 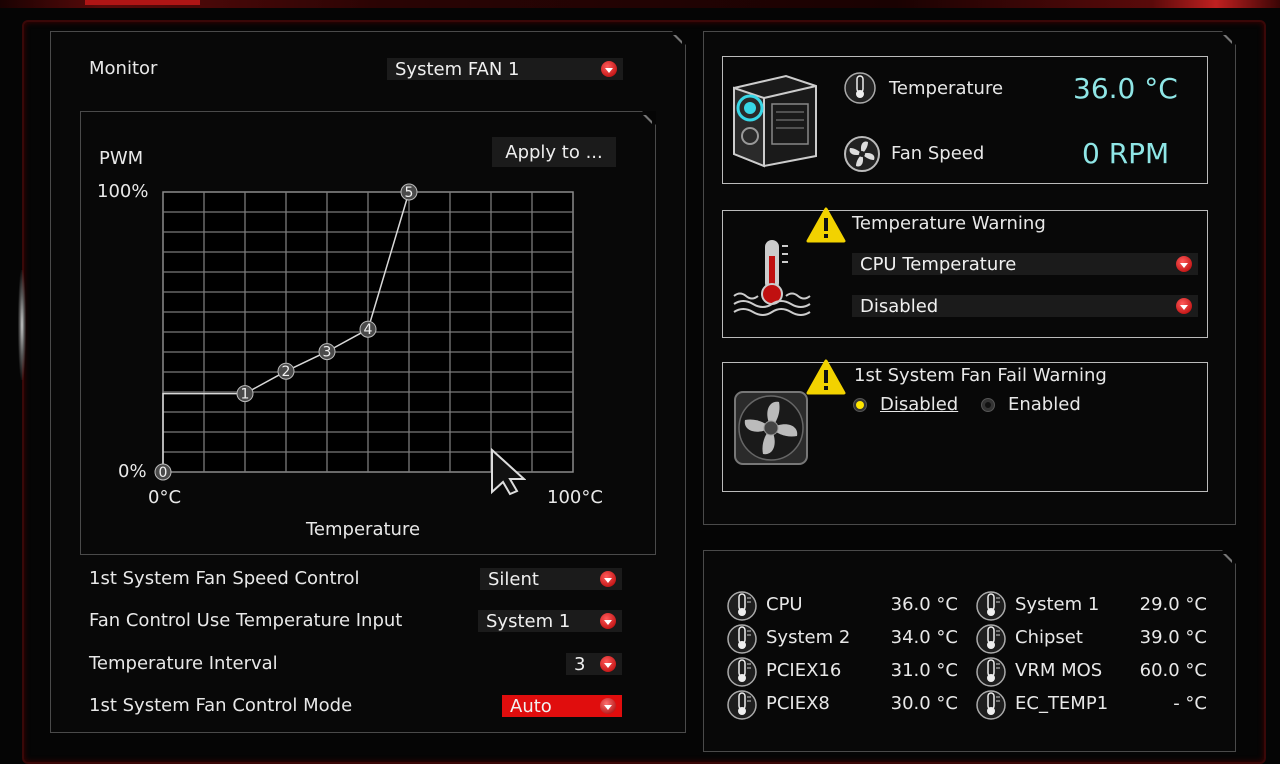 I want to click on sensor-name: System 2, so click(x=808, y=637).